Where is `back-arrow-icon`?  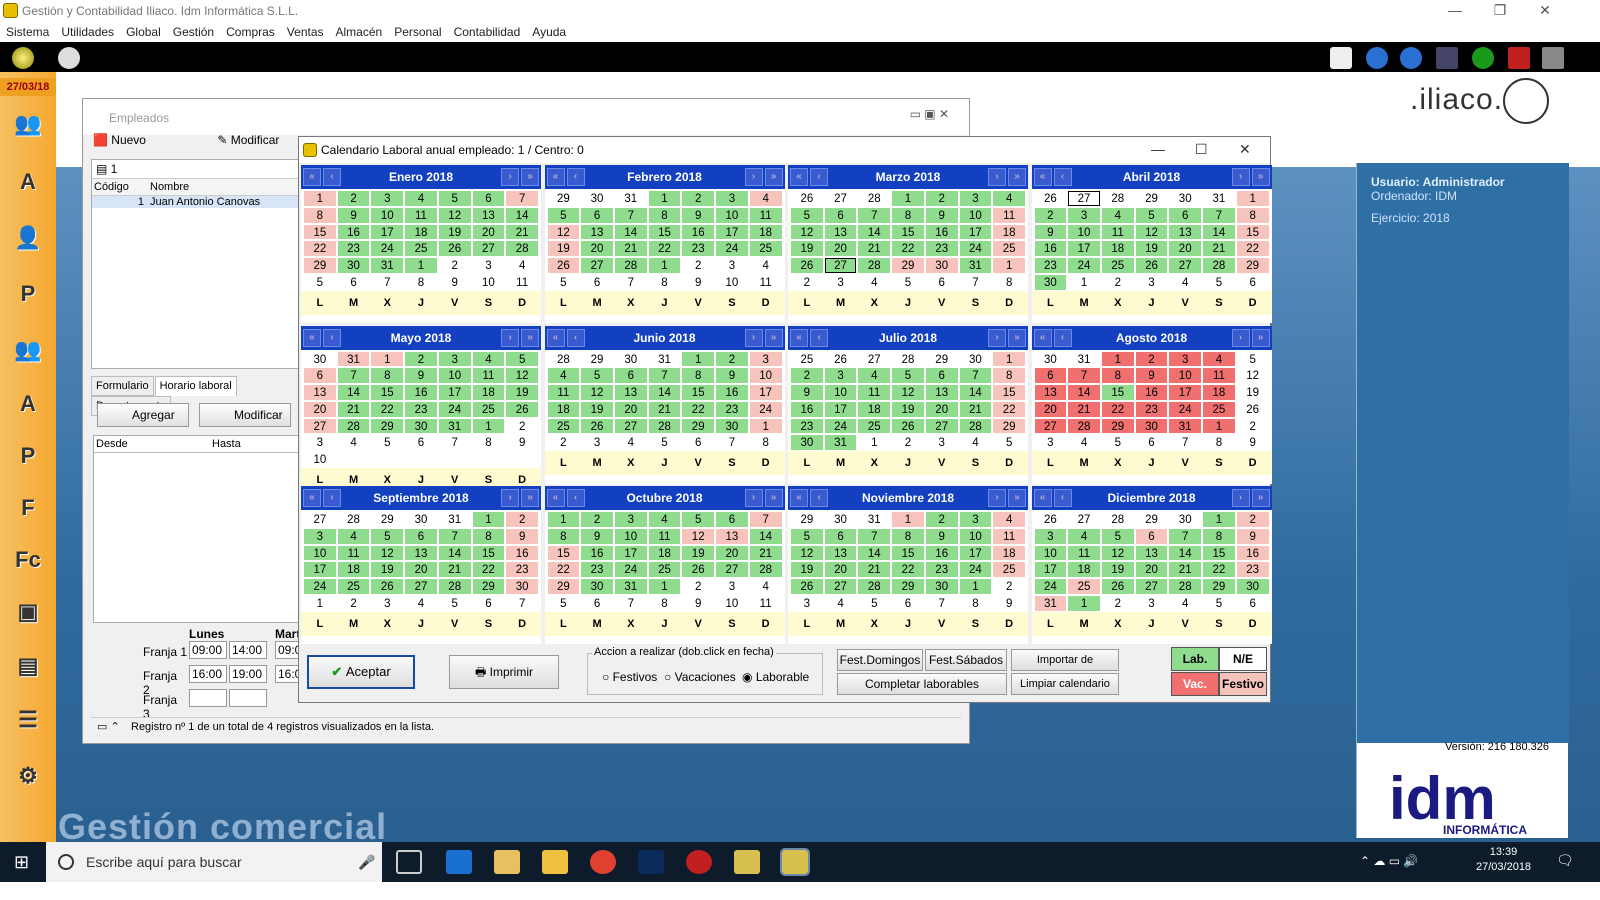
back-arrow-icon is located at coordinates (1377, 58).